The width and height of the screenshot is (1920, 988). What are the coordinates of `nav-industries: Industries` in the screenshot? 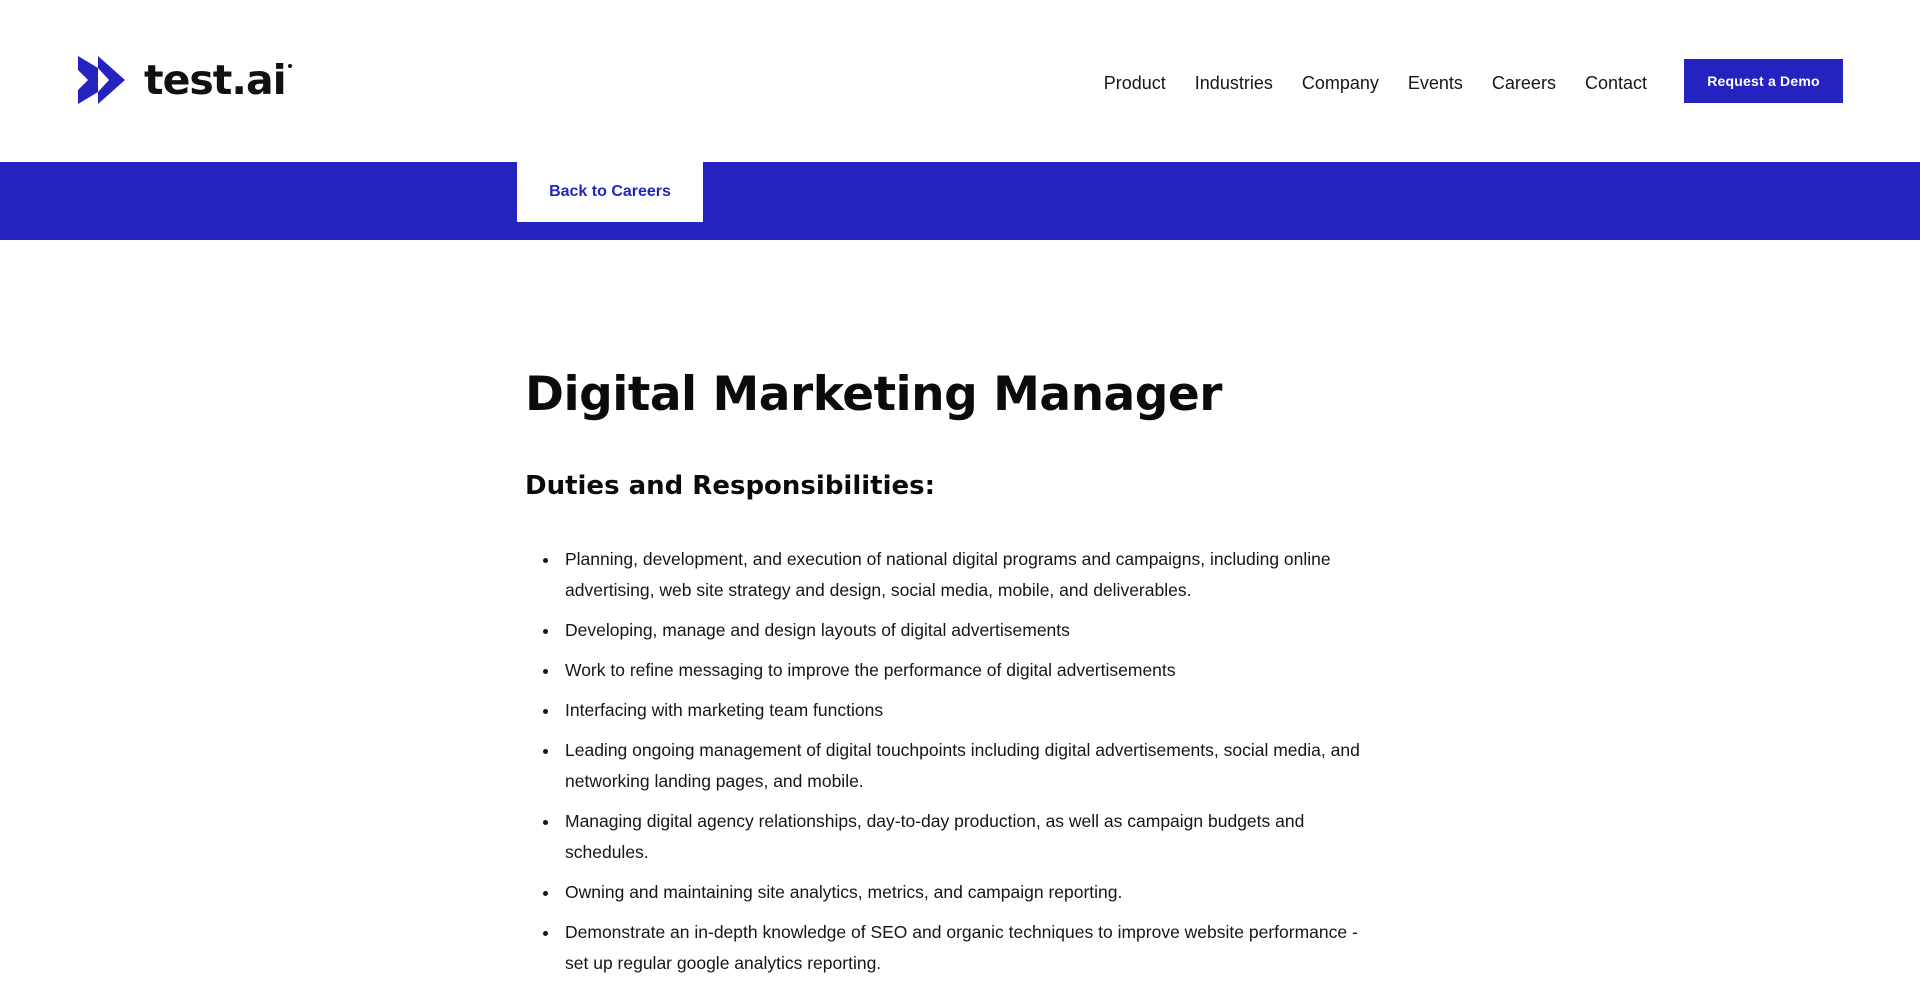 It's located at (1234, 83).